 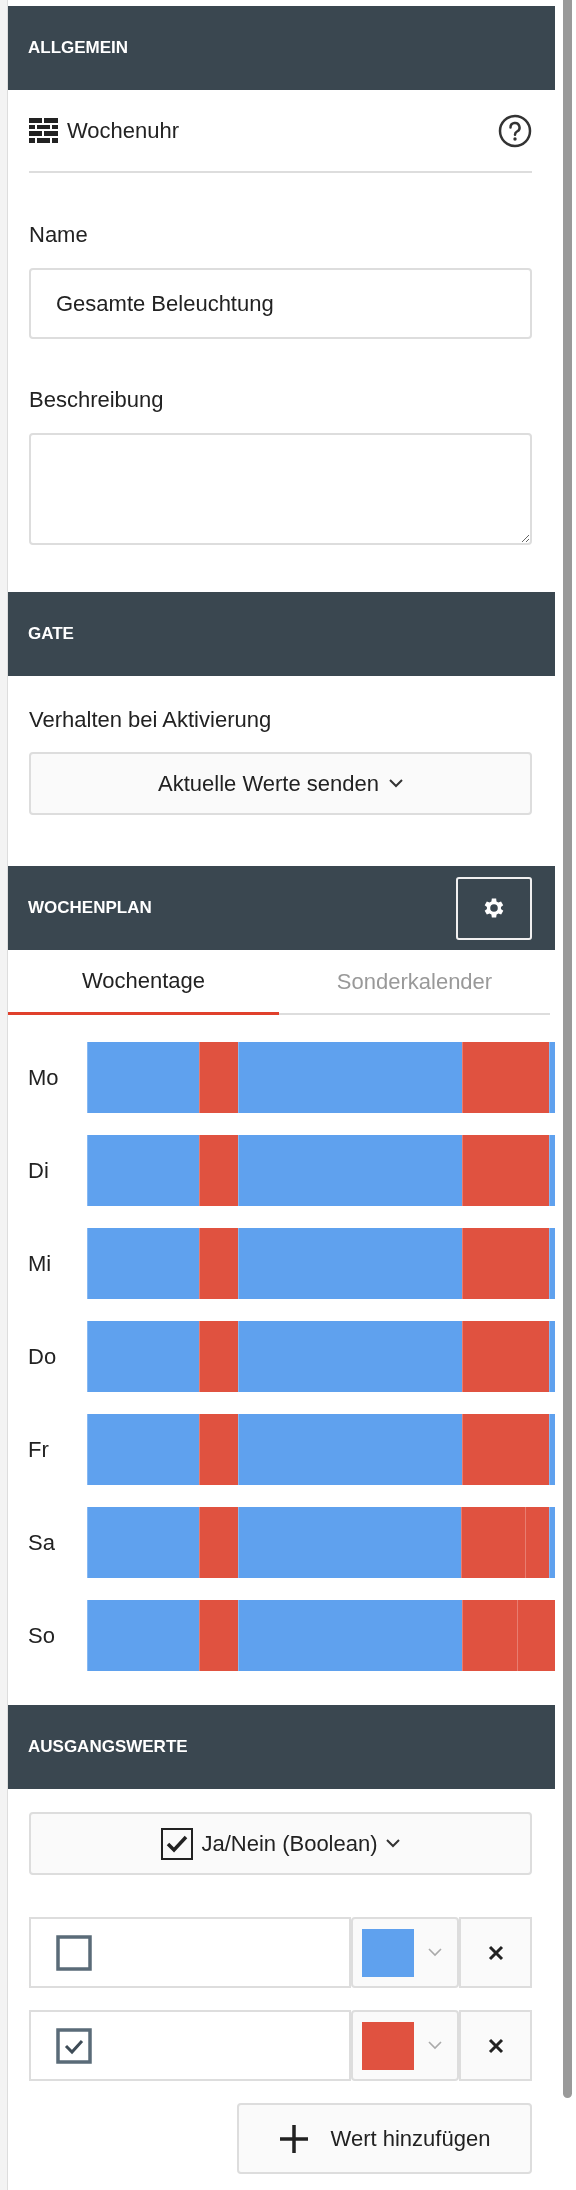 What do you see at coordinates (39, 1449) in the screenshot?
I see `day-label: Fr` at bounding box center [39, 1449].